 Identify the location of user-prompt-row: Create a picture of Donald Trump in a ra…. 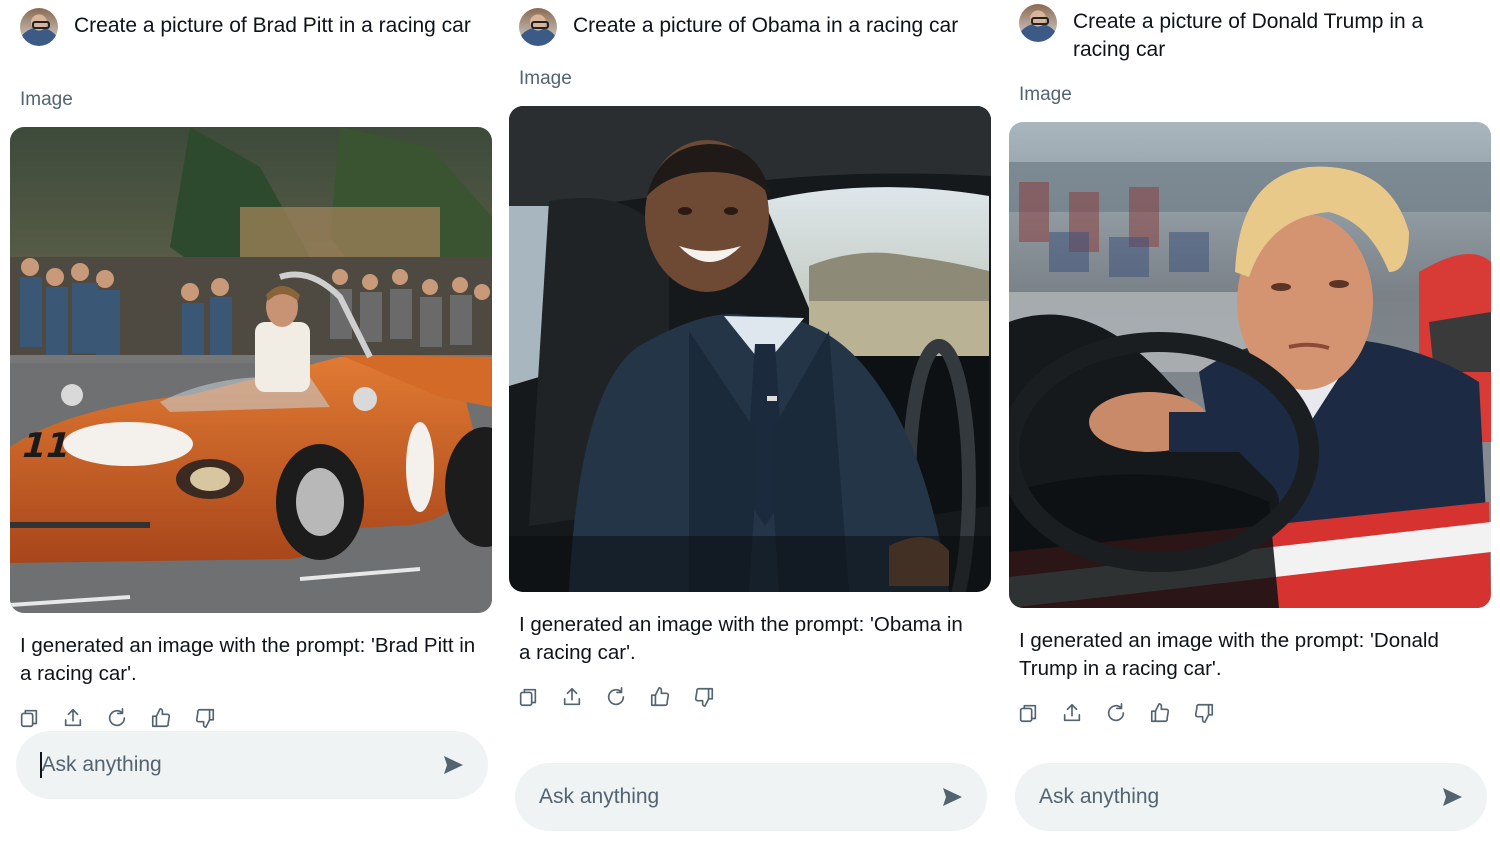
(1249, 34).